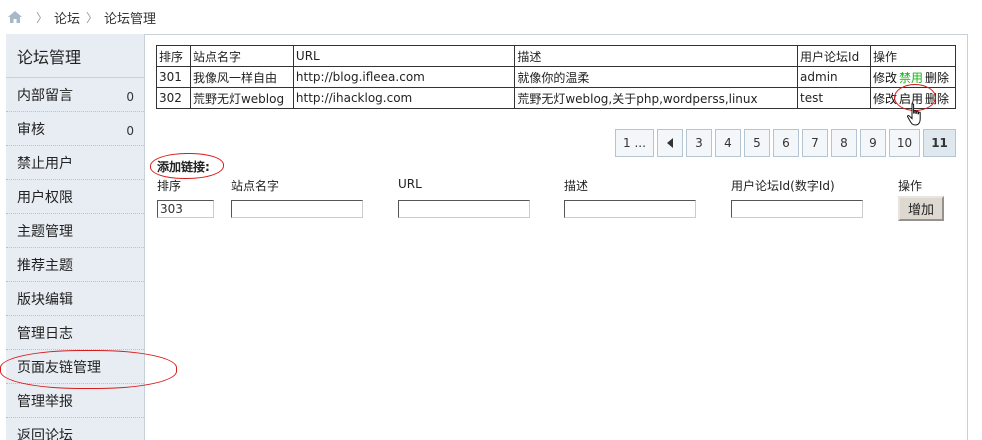 The image size is (982, 440). I want to click on sidebar-item-label: 管理日志, so click(45, 333).